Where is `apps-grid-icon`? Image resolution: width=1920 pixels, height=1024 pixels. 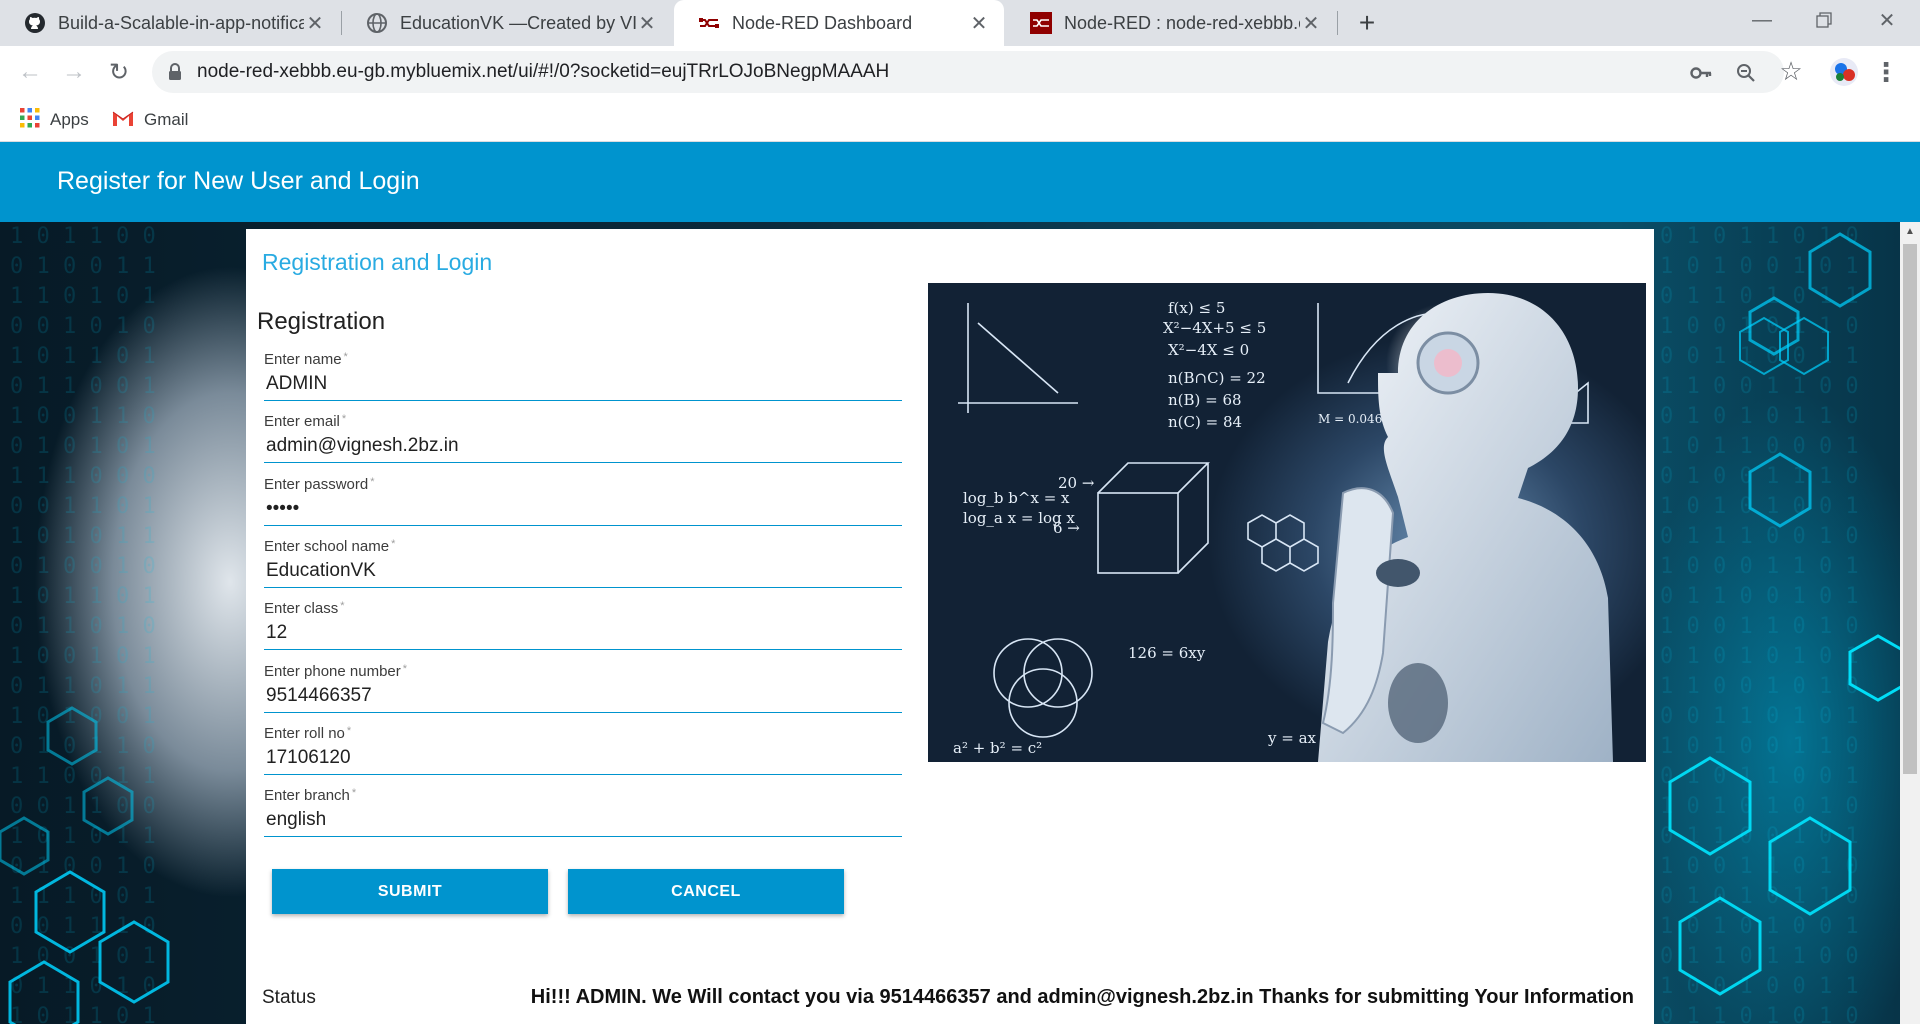 apps-grid-icon is located at coordinates (30, 120).